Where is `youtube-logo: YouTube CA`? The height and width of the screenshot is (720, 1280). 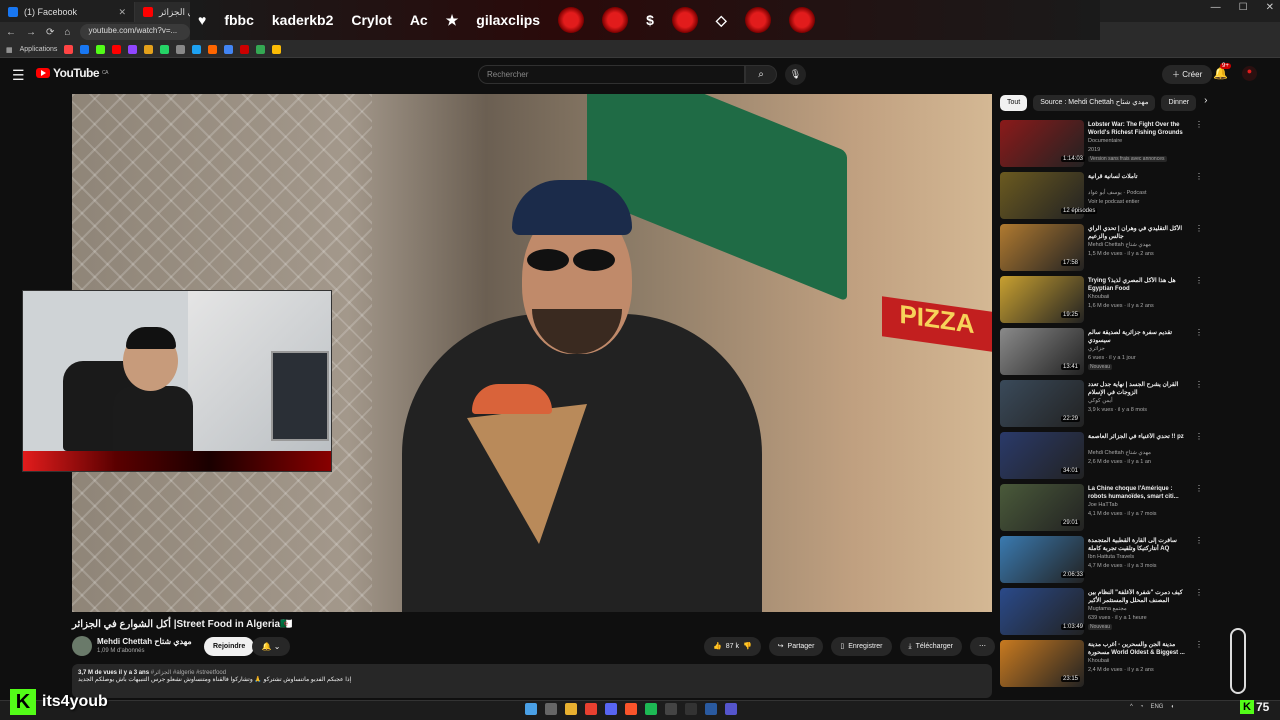
youtube-logo: YouTube CA is located at coordinates (72, 73).